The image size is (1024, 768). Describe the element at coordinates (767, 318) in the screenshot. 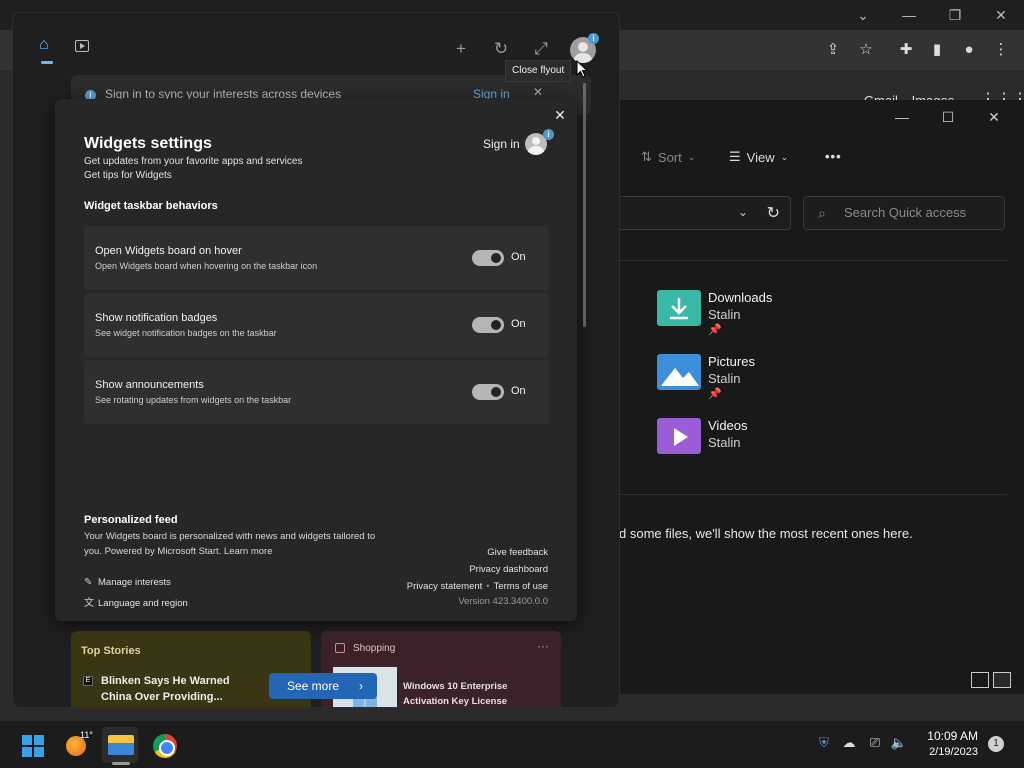

I see `quick-access-downloads: Downloads Stalin 📌` at that location.